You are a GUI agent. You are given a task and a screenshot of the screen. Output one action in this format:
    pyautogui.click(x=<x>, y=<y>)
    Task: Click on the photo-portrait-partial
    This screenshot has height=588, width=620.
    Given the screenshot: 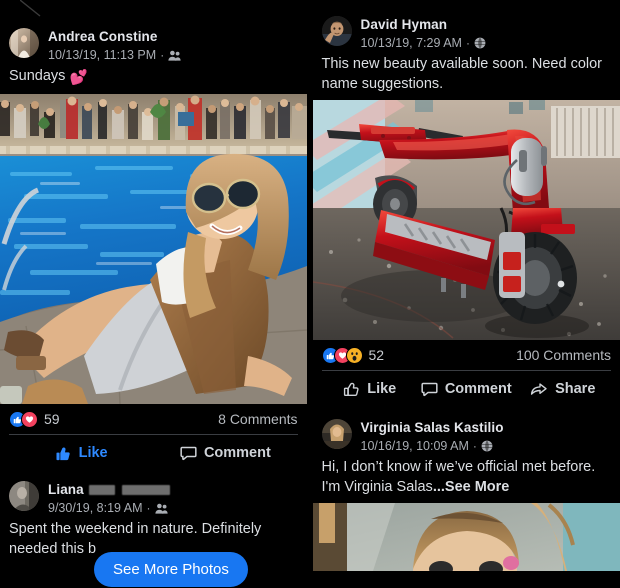 What is the action you would take?
    pyautogui.click(x=466, y=537)
    